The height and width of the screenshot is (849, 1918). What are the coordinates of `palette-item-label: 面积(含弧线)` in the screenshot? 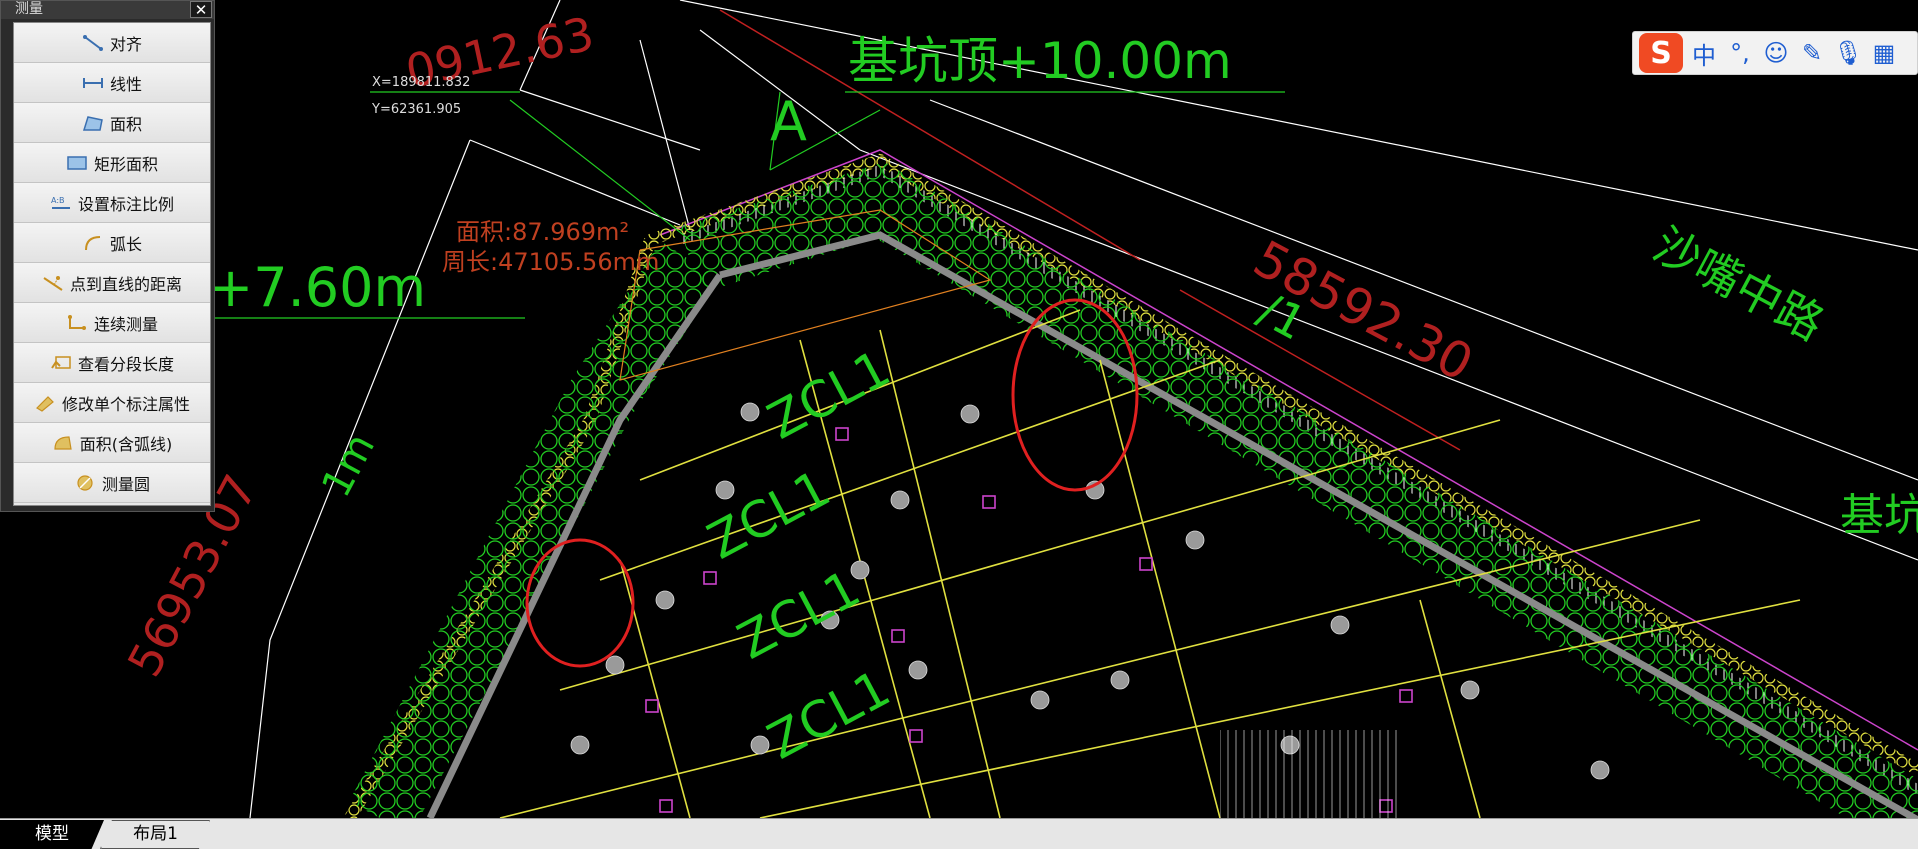 It's located at (126, 444).